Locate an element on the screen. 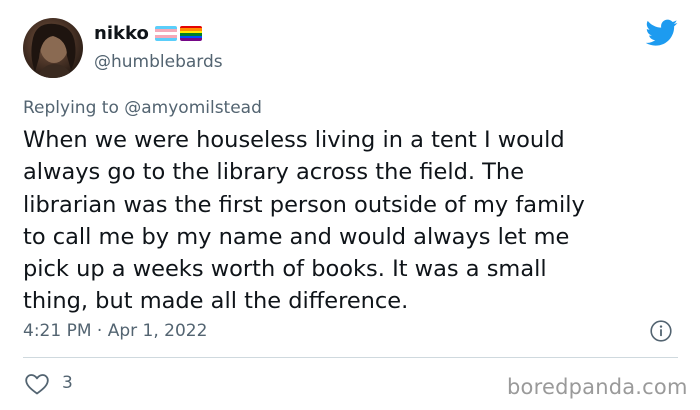 Image resolution: width=700 pixels, height=410 pixels. rainbow-flag-icon is located at coordinates (191, 33).